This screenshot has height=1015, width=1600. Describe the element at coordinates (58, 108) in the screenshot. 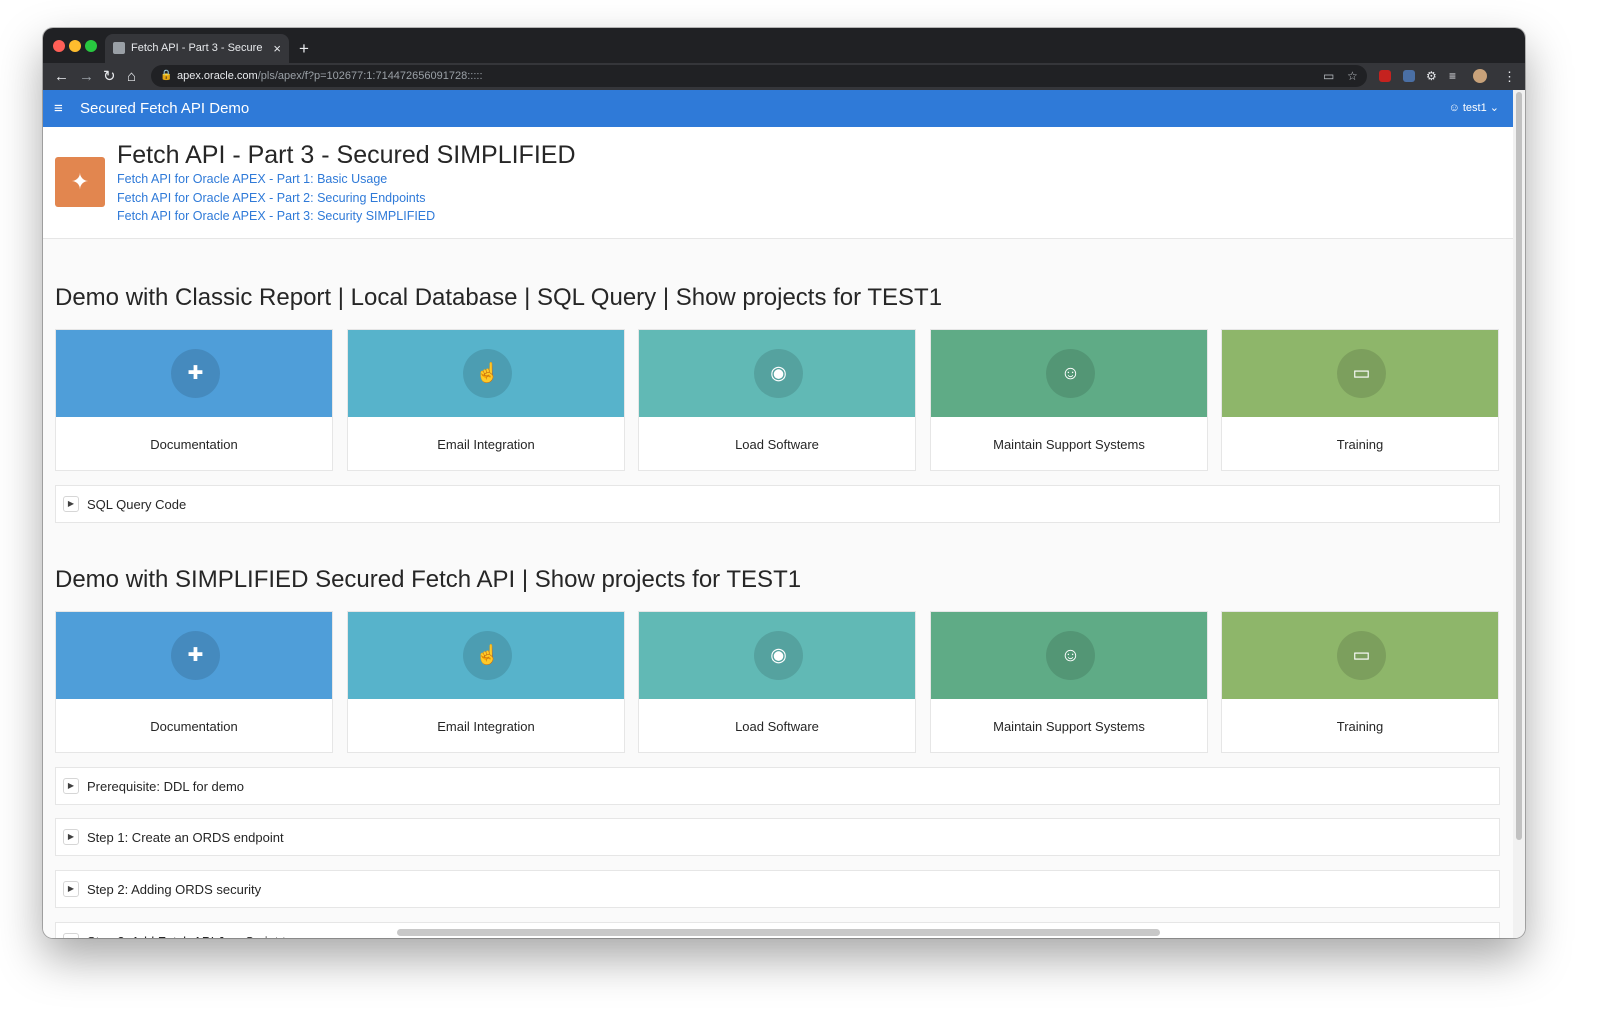

I see `hamburger-menu-icon: ≡` at that location.